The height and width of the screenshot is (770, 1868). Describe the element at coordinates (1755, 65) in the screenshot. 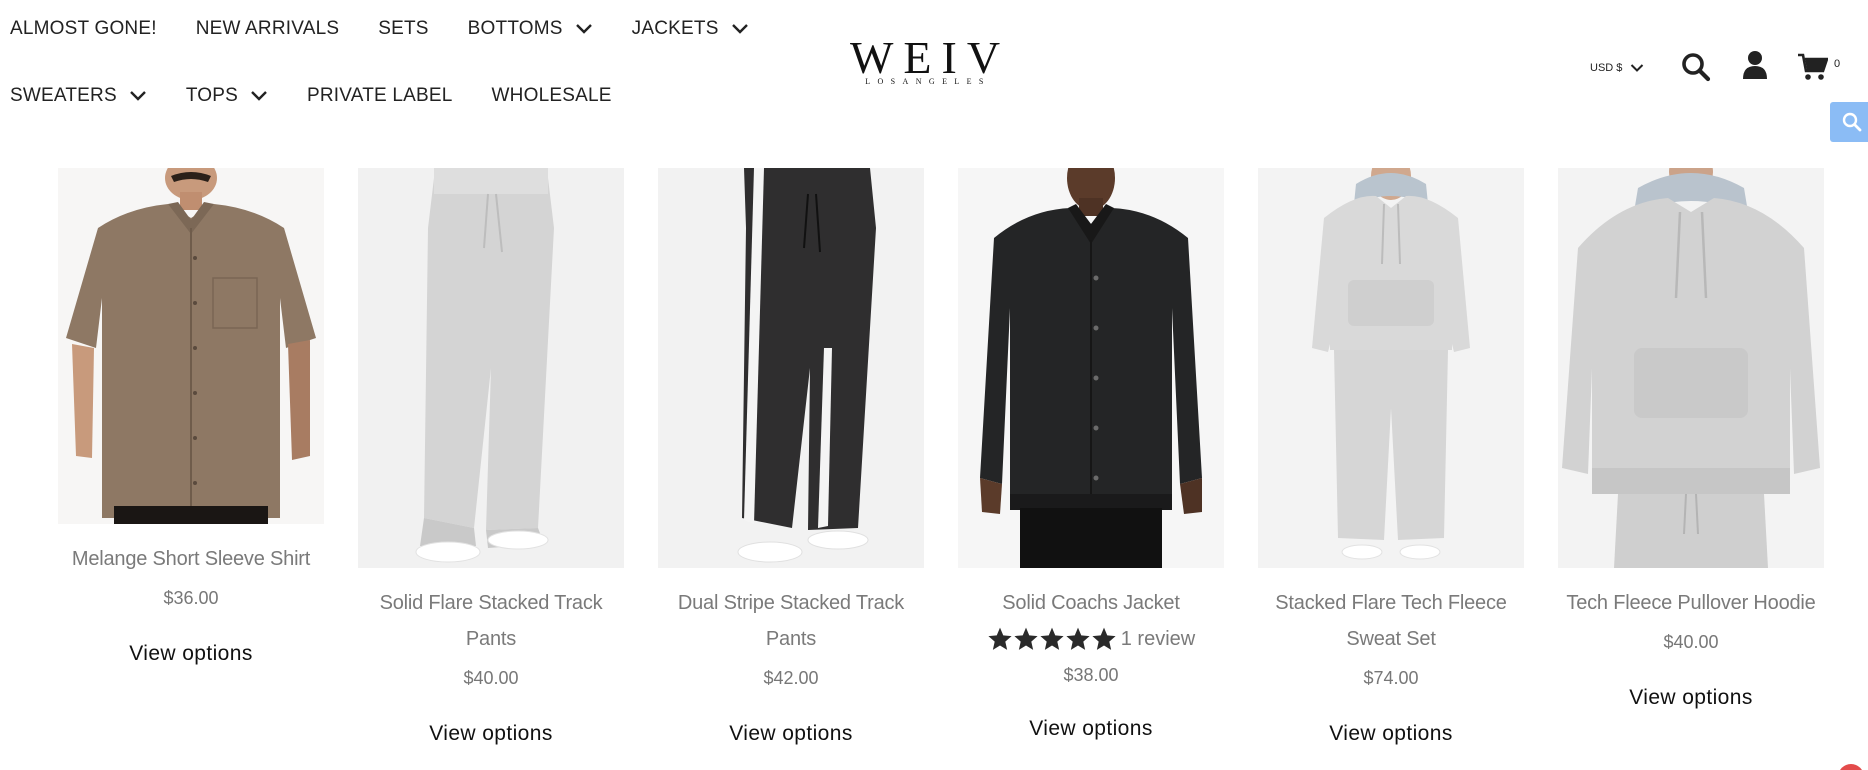

I see `user-icon` at that location.